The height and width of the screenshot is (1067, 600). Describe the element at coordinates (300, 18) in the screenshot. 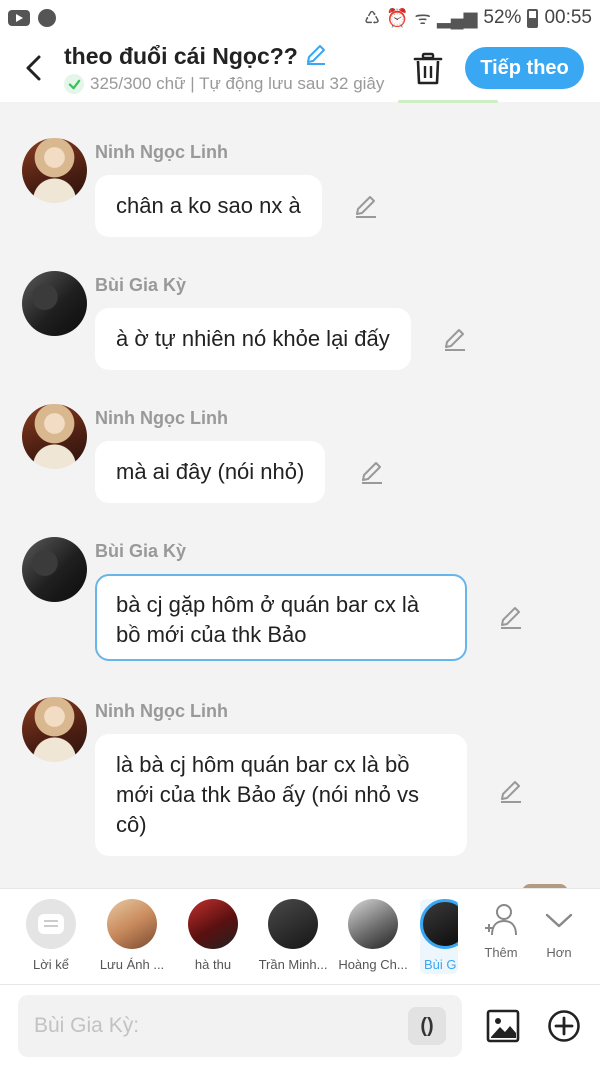

I see `status-bar: ♺ ⏰ ᯤ ▂▄▆ 52% 00:55` at that location.